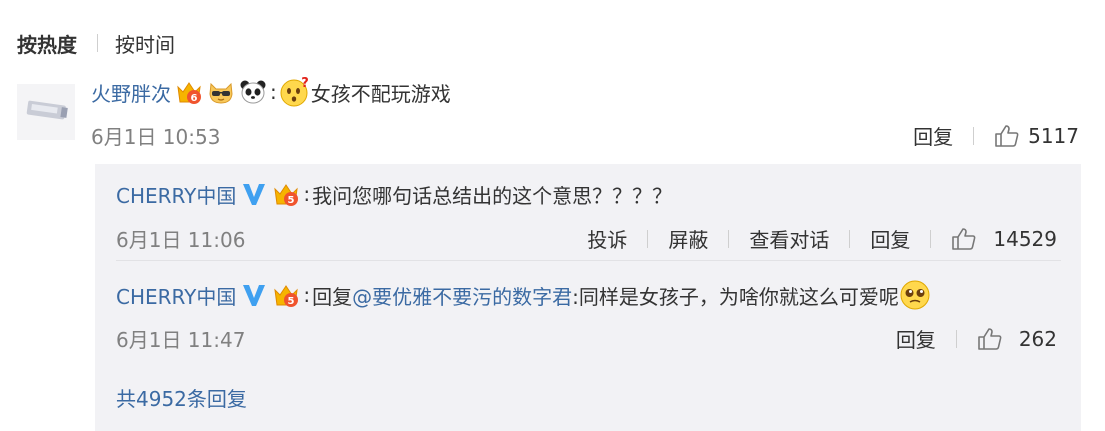 The height and width of the screenshot is (431, 1105). I want to click on reply-1-username: CHERRY中国, so click(176, 194).